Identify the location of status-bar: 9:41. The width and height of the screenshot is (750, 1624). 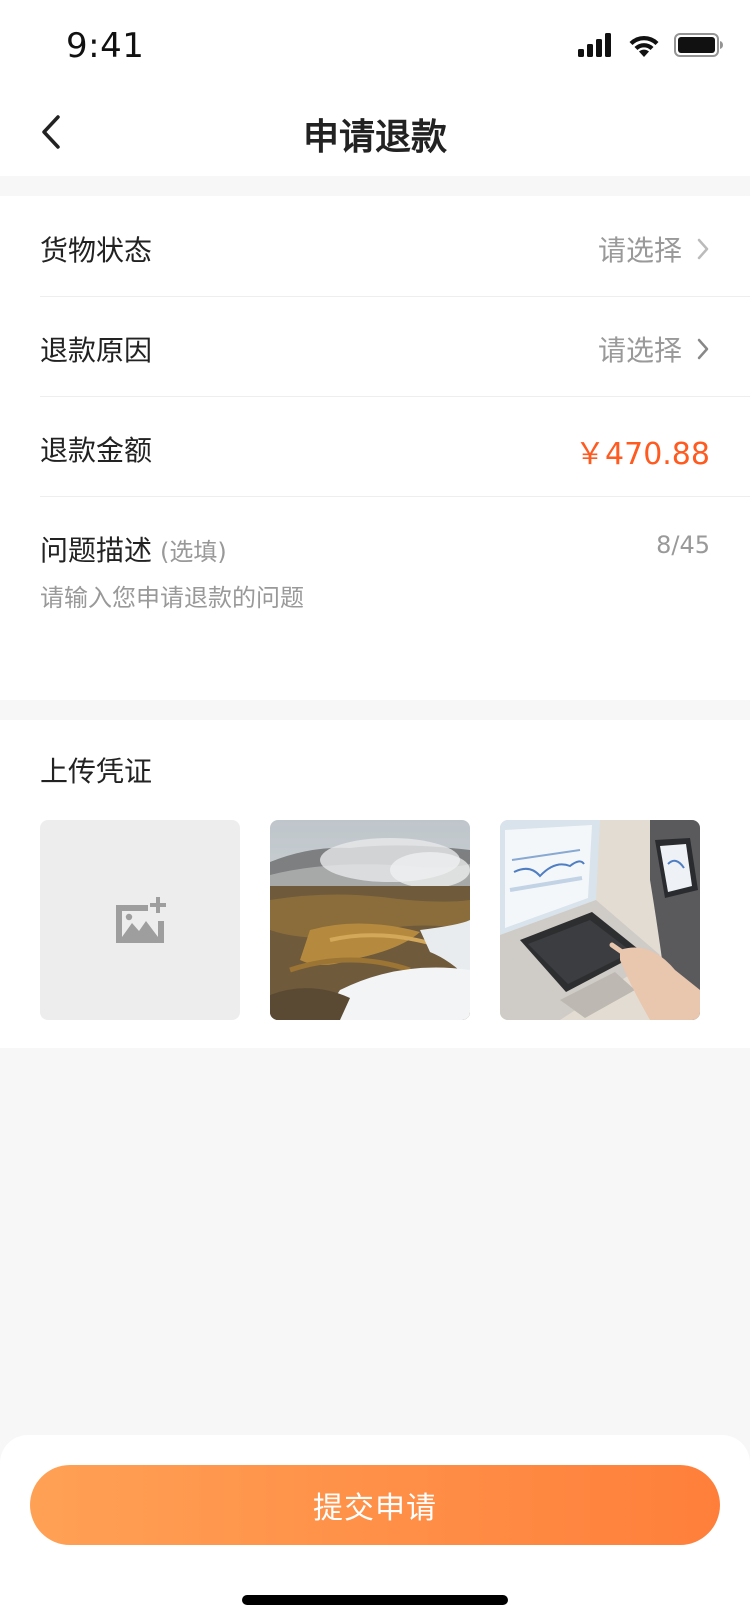
(375, 44).